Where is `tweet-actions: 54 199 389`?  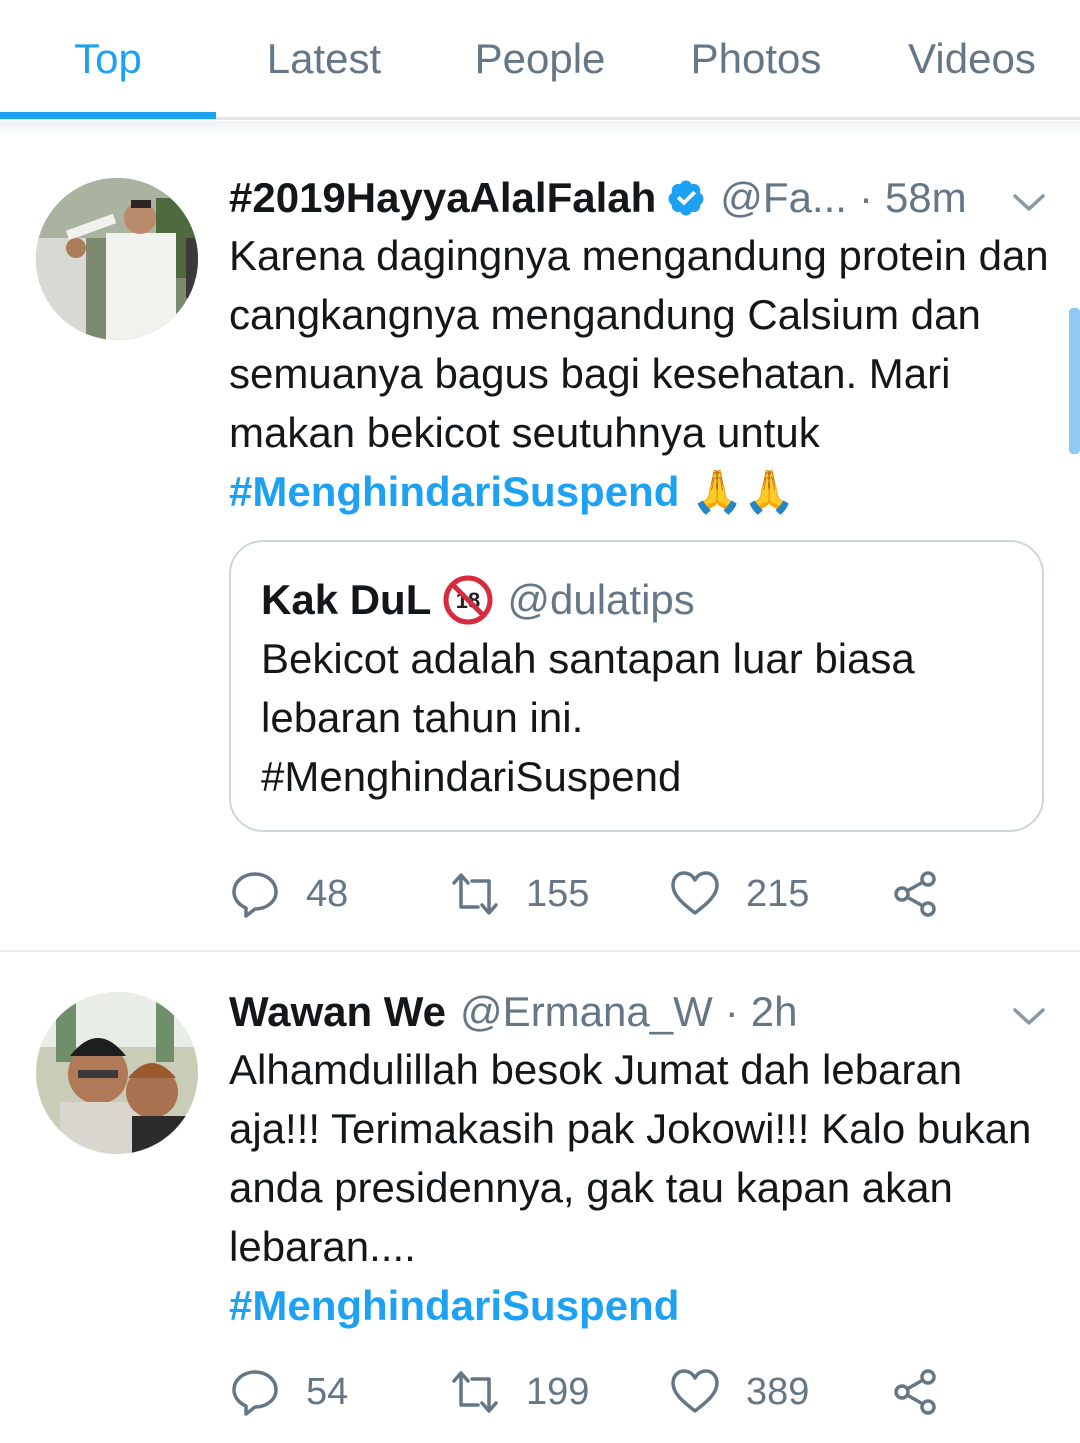
tweet-actions: 54 199 389 is located at coordinates (540, 1392).